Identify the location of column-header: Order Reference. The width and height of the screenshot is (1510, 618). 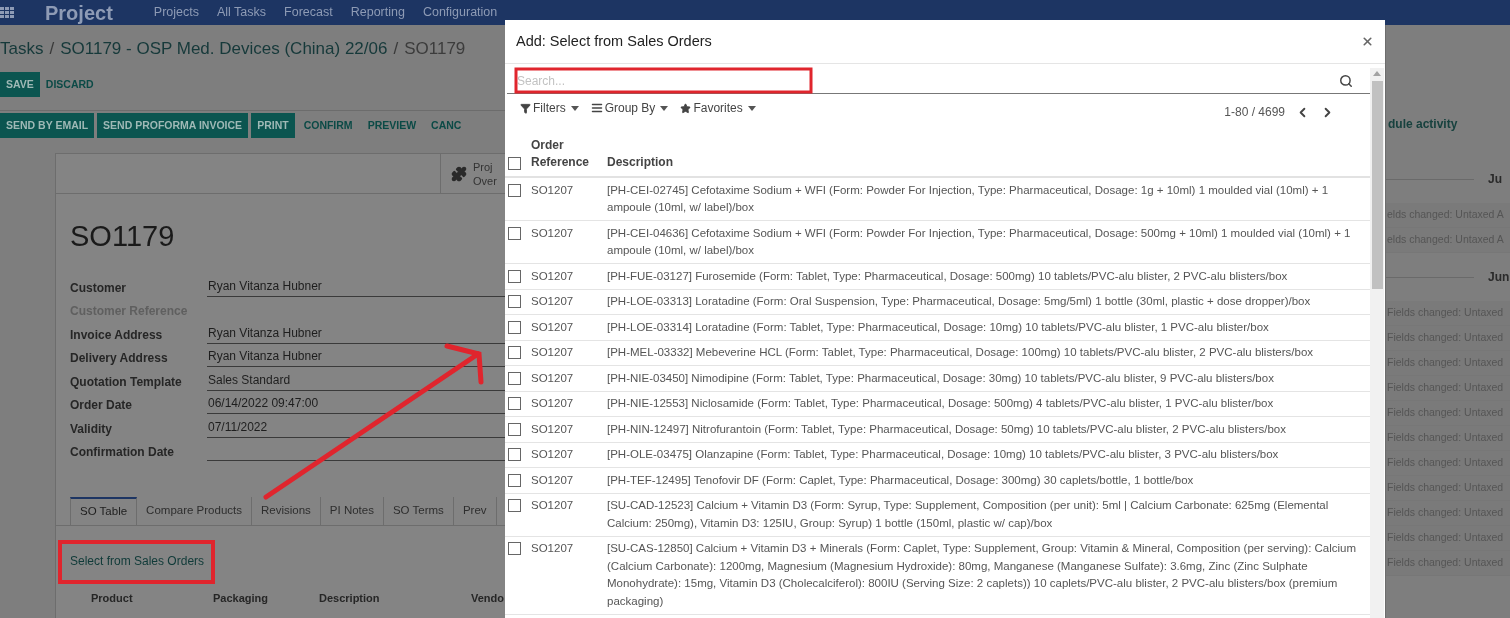
(569, 154).